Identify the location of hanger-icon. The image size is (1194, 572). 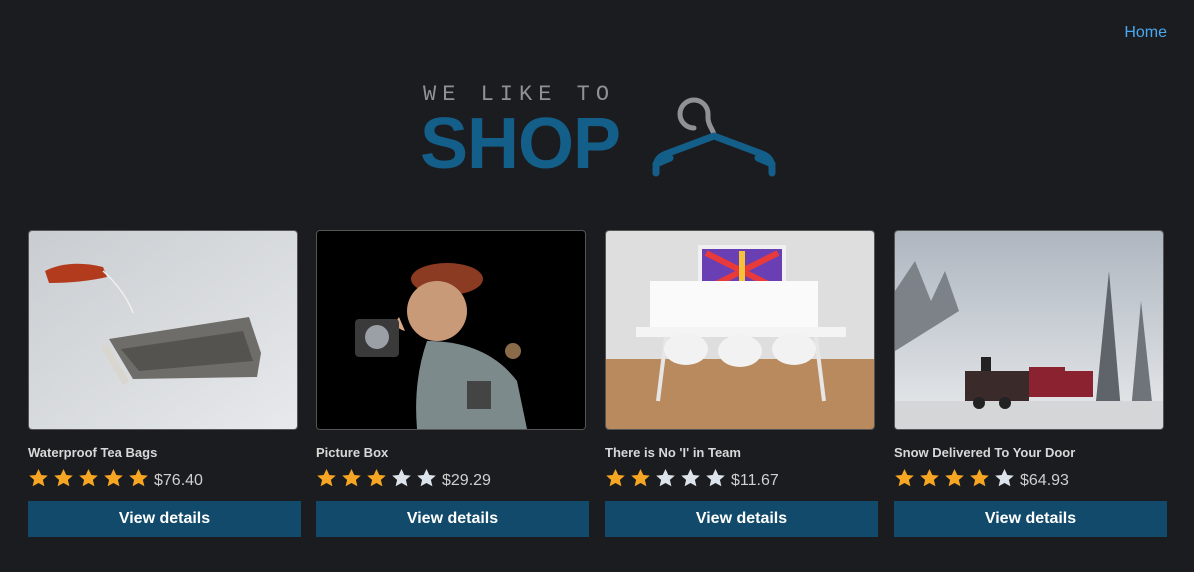
(714, 137).